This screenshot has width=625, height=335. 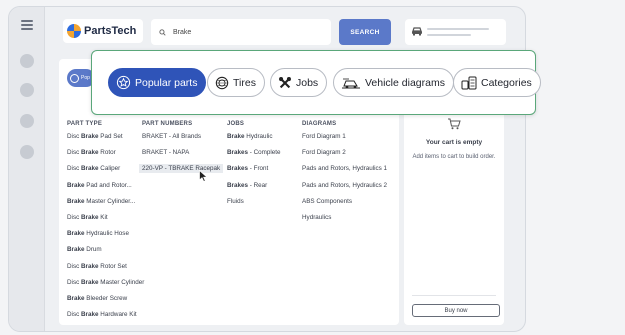 I want to click on list-item: Brakes - Rear, so click(x=254, y=189).